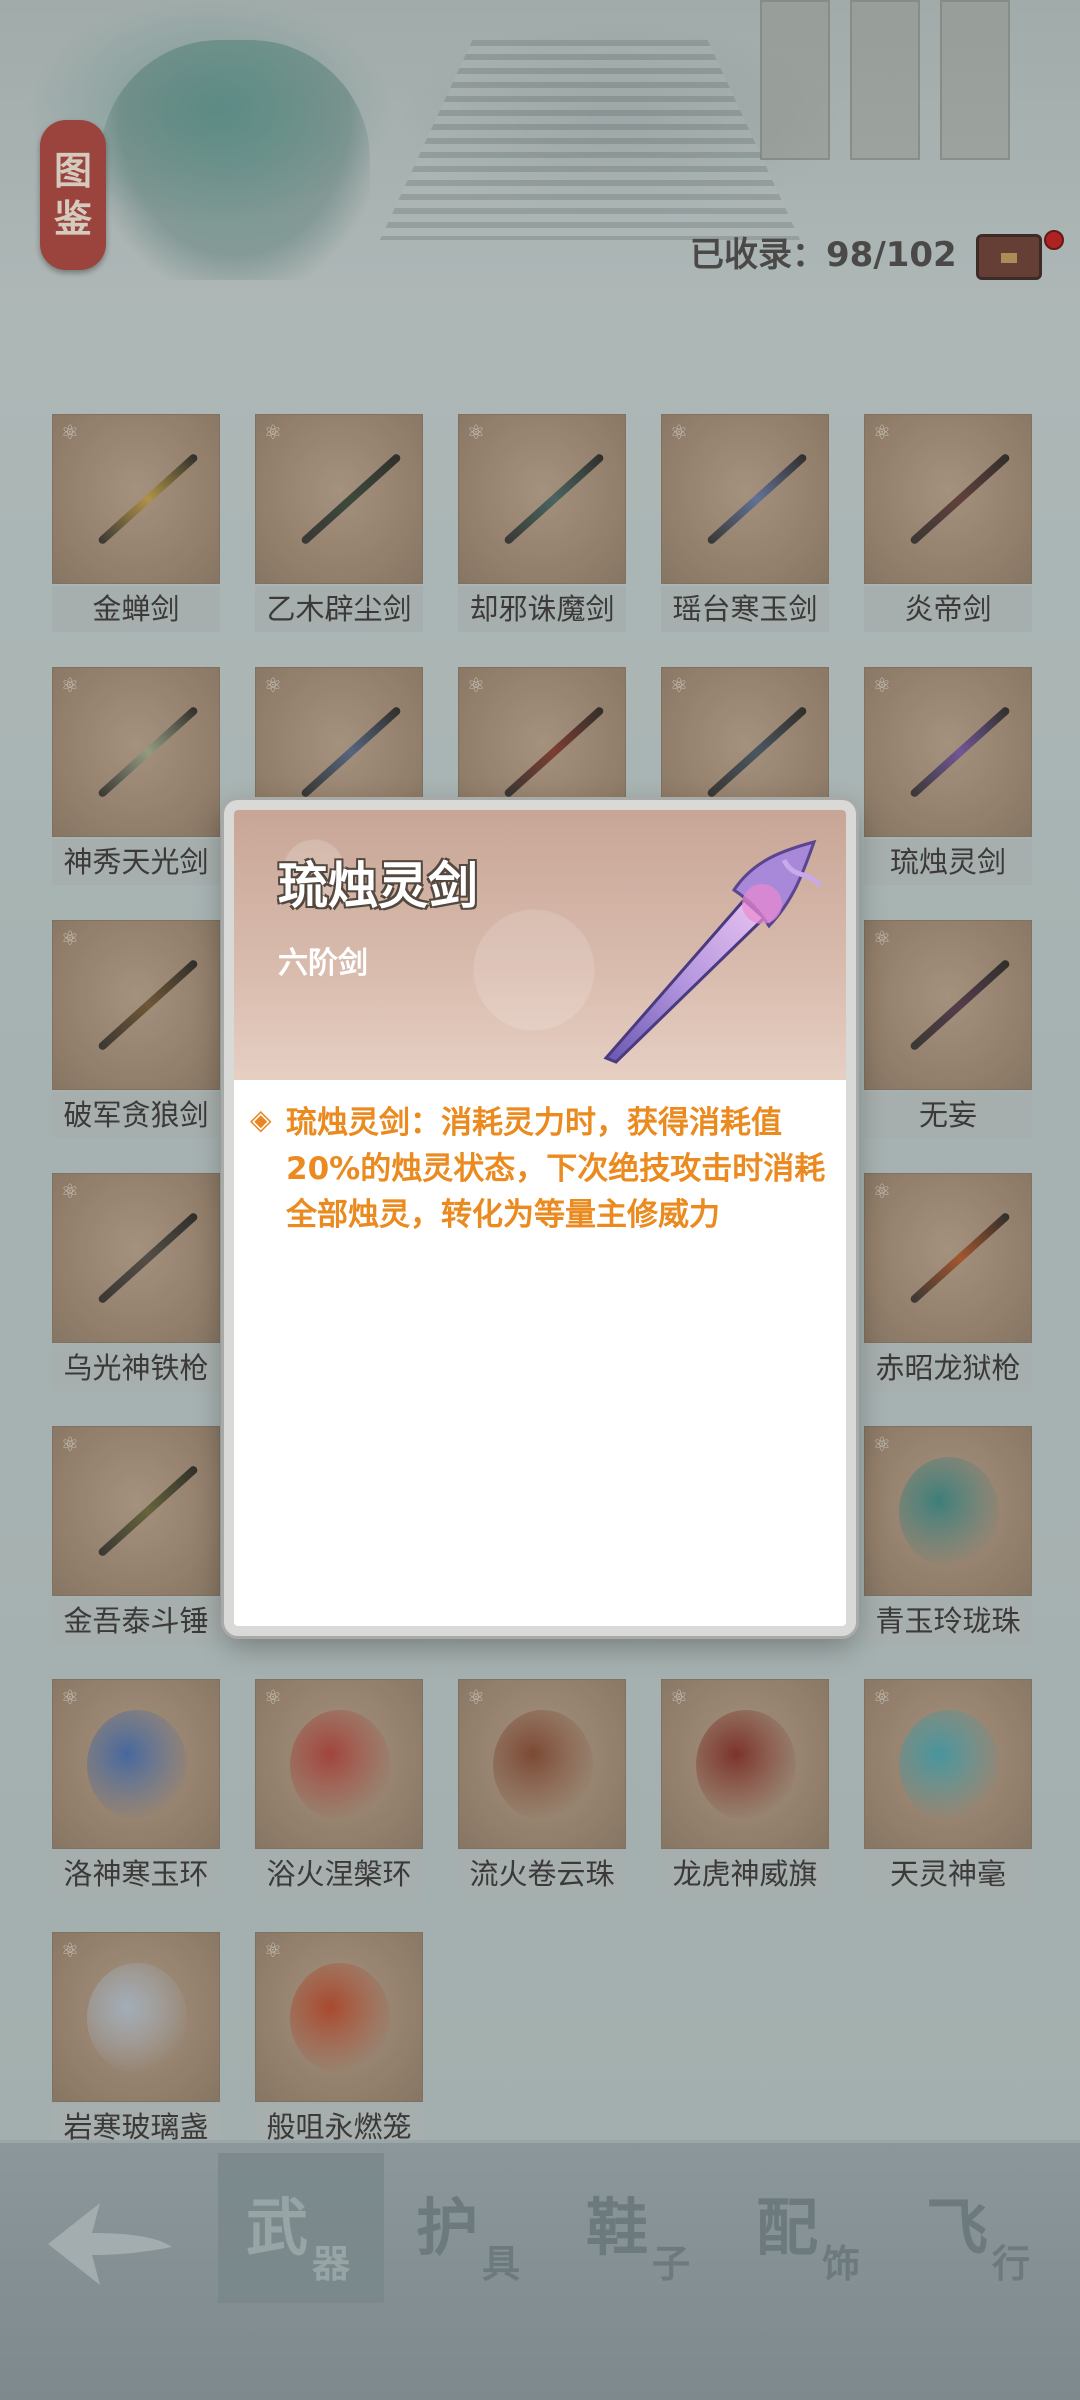 The height and width of the screenshot is (2400, 1080). I want to click on modal-subtitle: 六阶剑, so click(323, 963).